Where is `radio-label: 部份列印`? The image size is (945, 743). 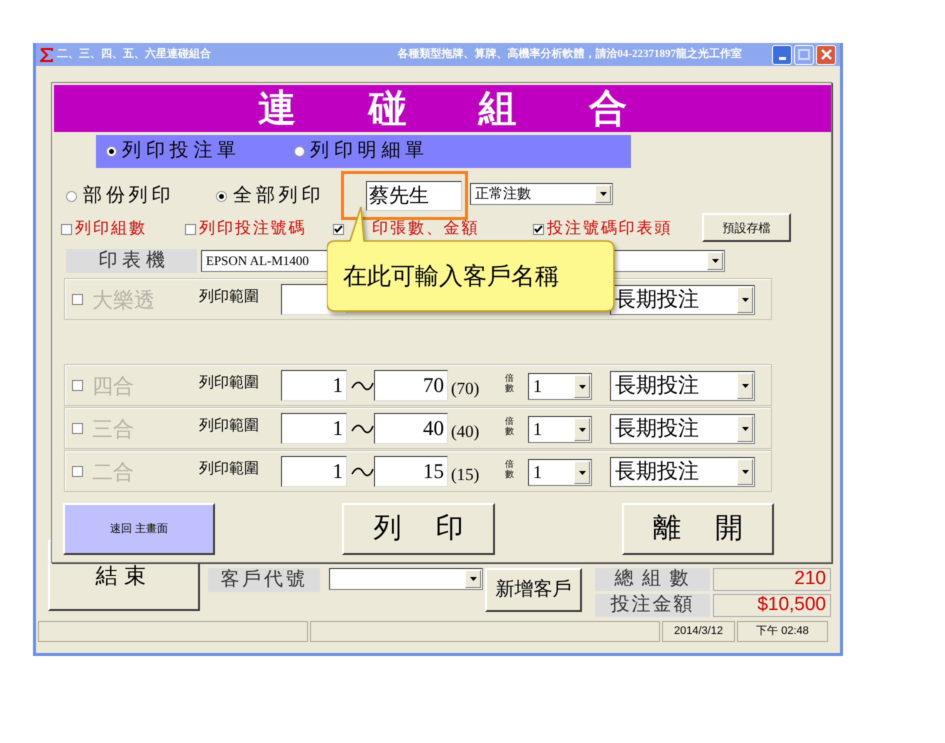 radio-label: 部份列印 is located at coordinates (128, 196).